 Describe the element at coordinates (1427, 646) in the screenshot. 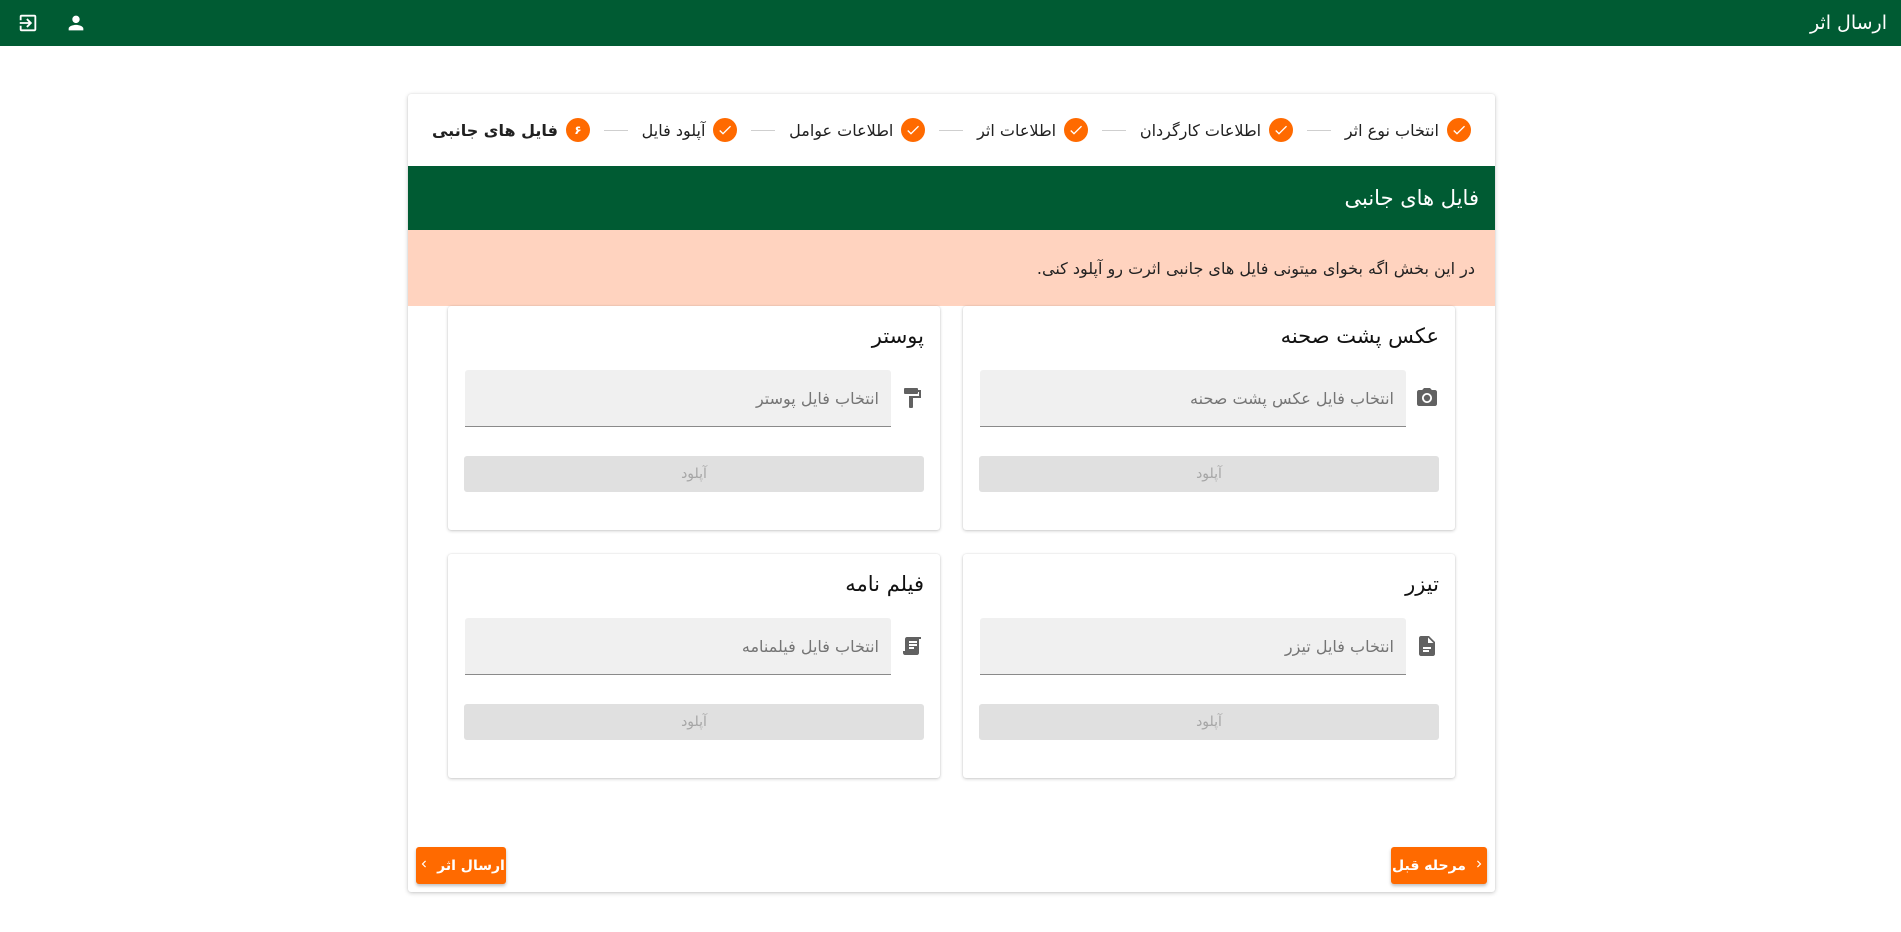

I see `file-icon` at that location.